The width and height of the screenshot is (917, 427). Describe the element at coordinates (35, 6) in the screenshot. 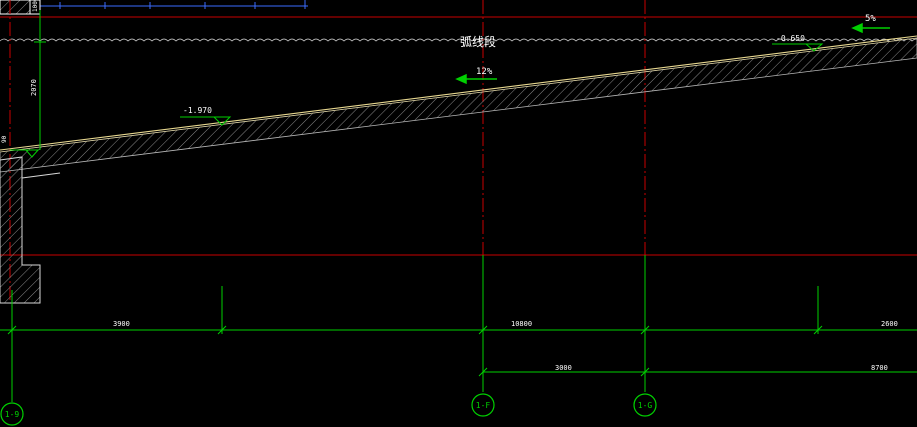

I see `dim-top-vertical: 1000` at that location.